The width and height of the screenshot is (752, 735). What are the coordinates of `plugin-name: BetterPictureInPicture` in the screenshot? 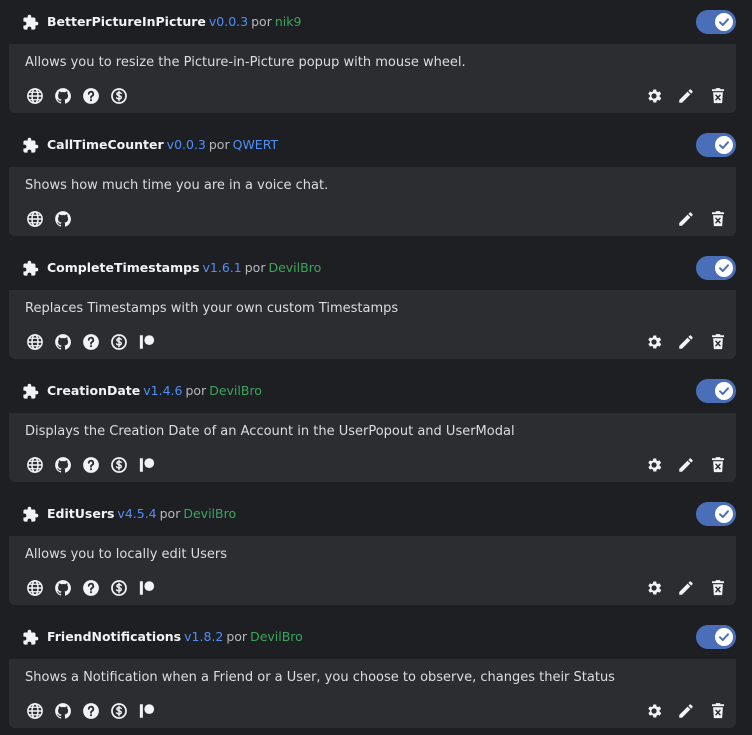 It's located at (126, 21).